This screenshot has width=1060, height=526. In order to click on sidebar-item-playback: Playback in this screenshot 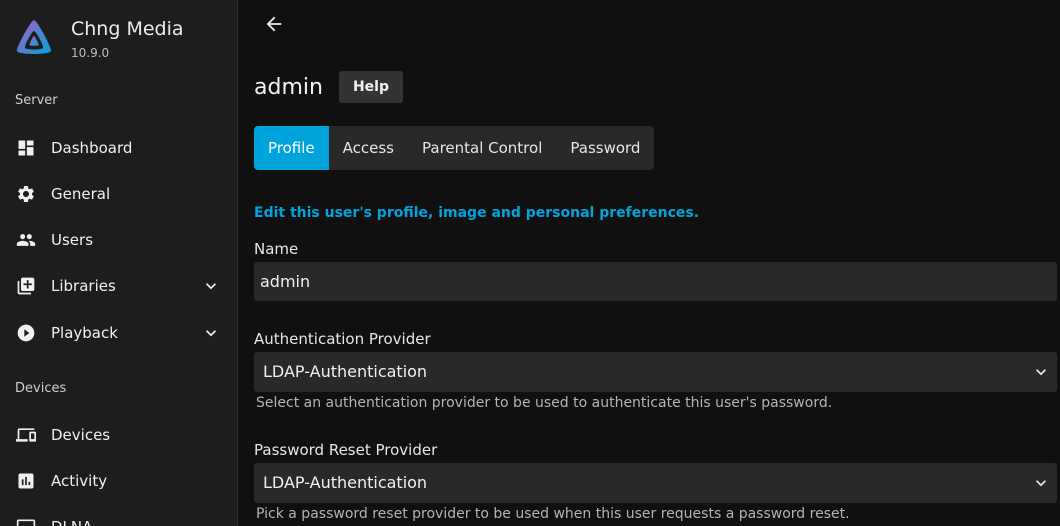, I will do `click(118, 333)`.